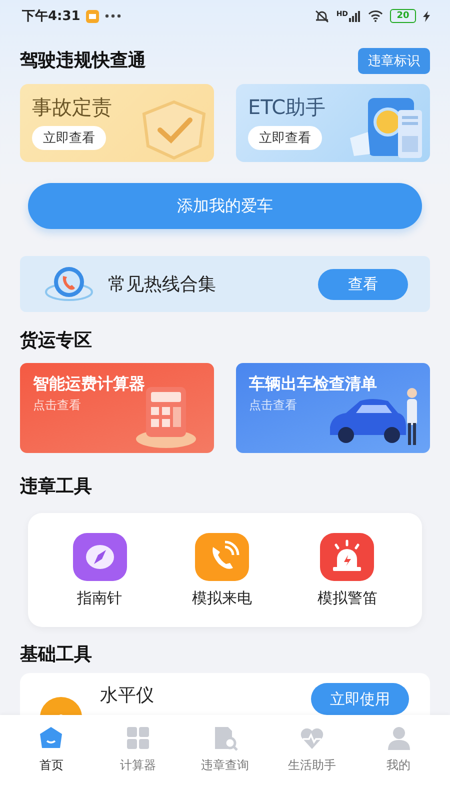 The image size is (450, 800). What do you see at coordinates (56, 341) in the screenshot?
I see `section-title: 货运专区` at bounding box center [56, 341].